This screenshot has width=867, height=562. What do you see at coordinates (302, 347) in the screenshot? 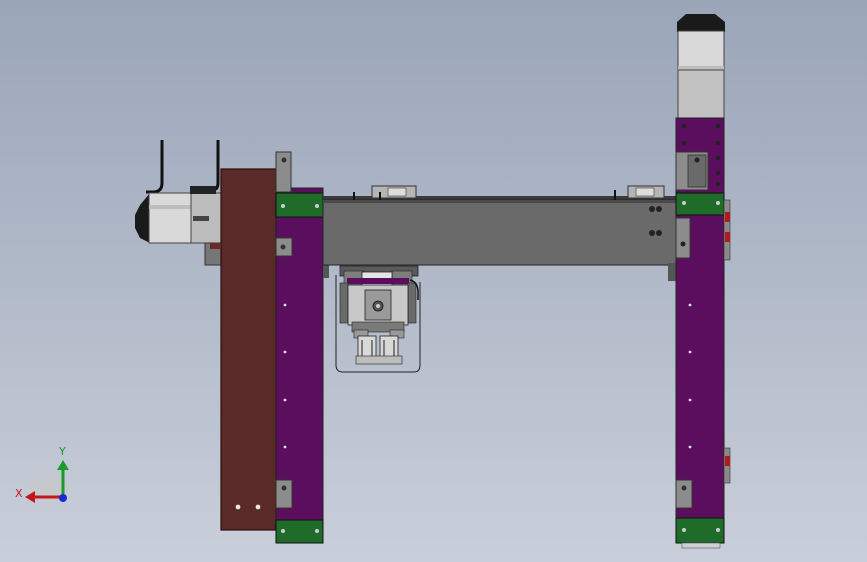
I see `left-linear-column` at bounding box center [302, 347].